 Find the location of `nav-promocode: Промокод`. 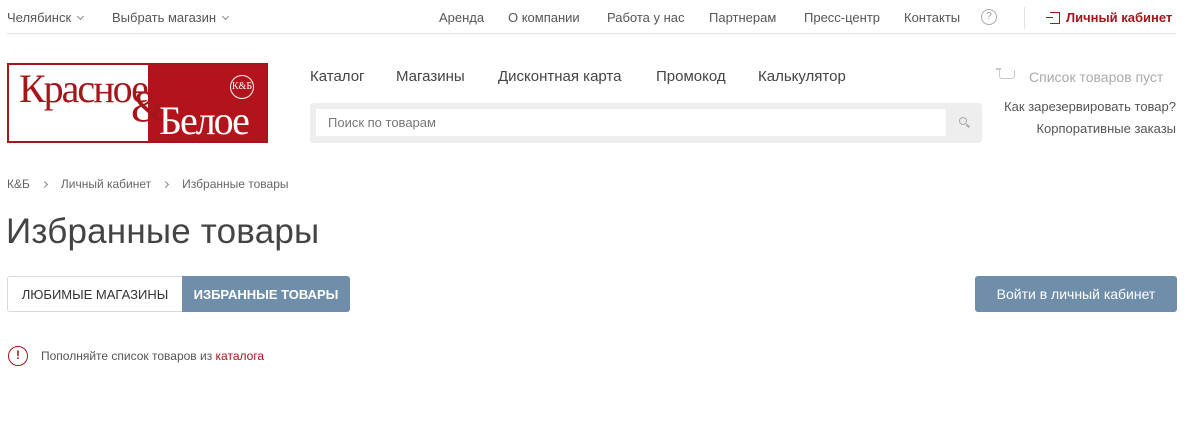

nav-promocode: Промокод is located at coordinates (691, 76).